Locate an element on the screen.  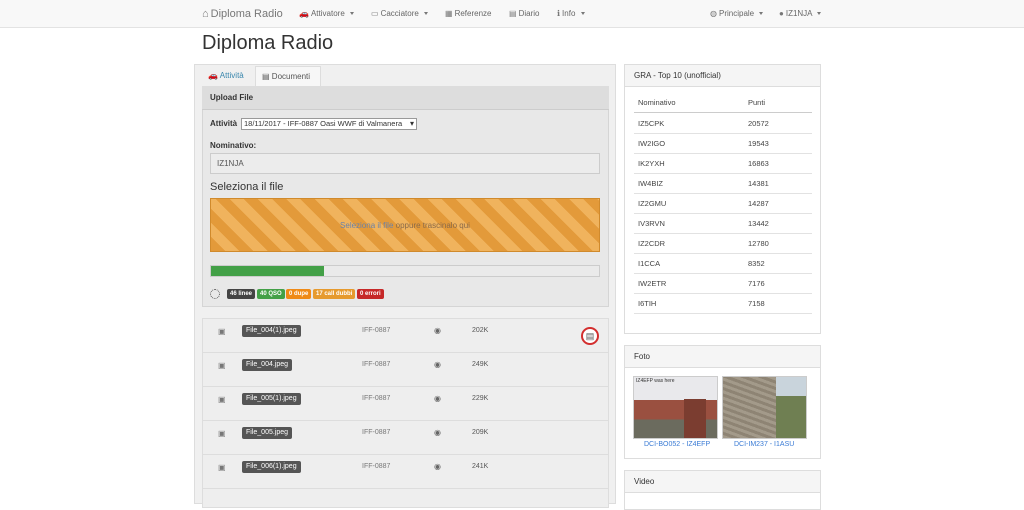
video-panel: Video is located at coordinates (722, 490).